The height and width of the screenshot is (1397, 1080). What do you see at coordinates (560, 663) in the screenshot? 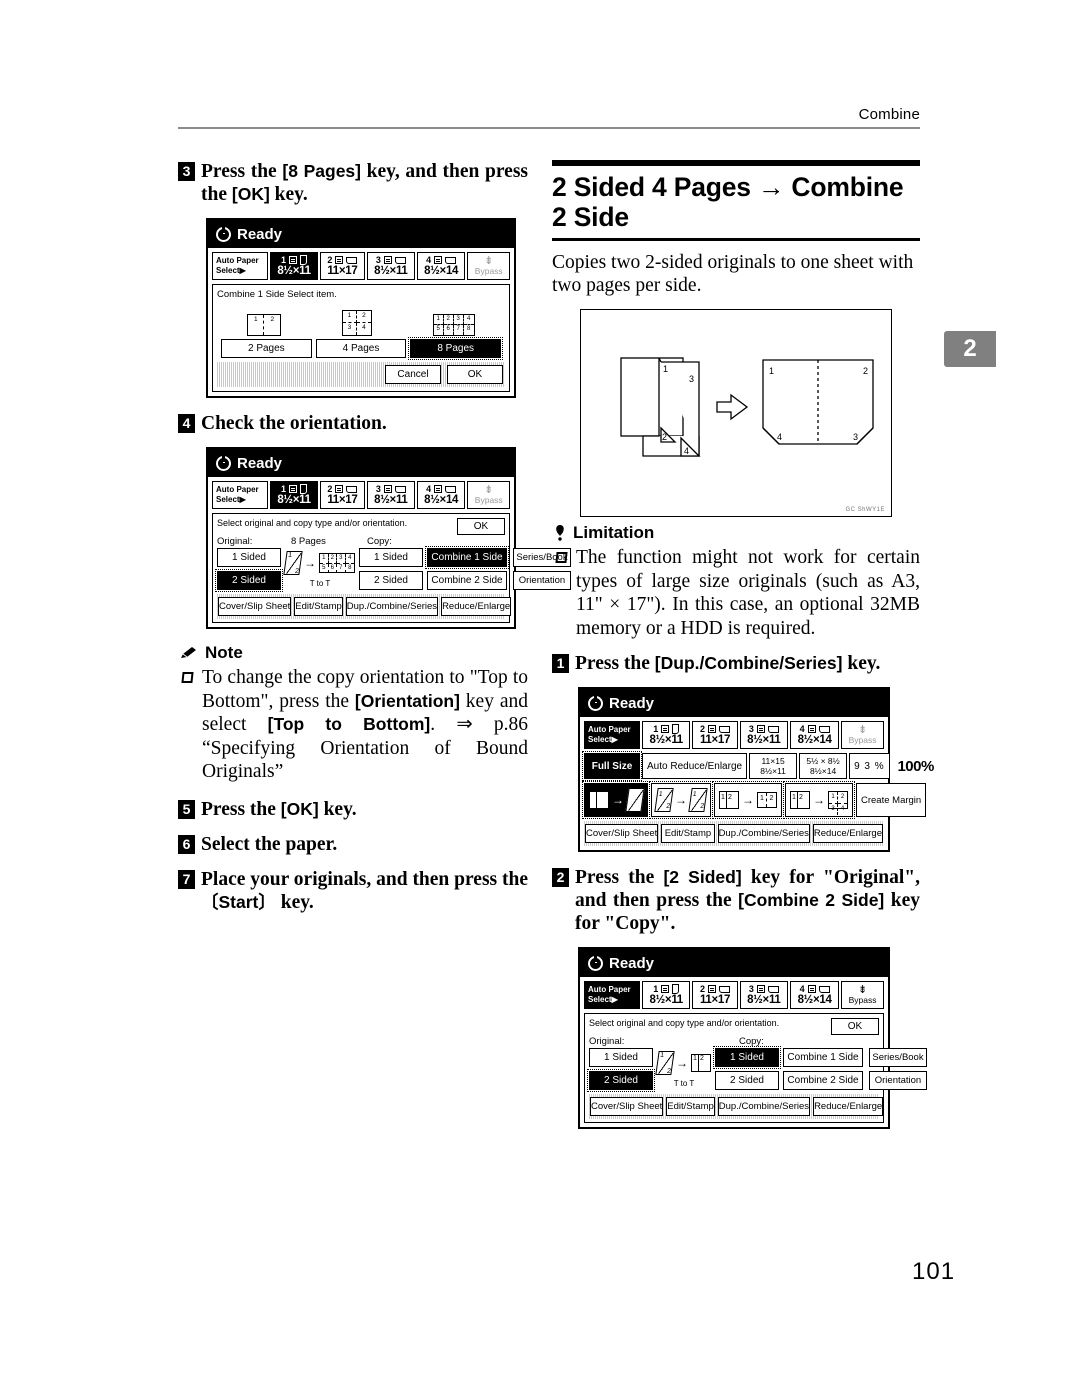
I see `step-1-number: 1` at bounding box center [560, 663].